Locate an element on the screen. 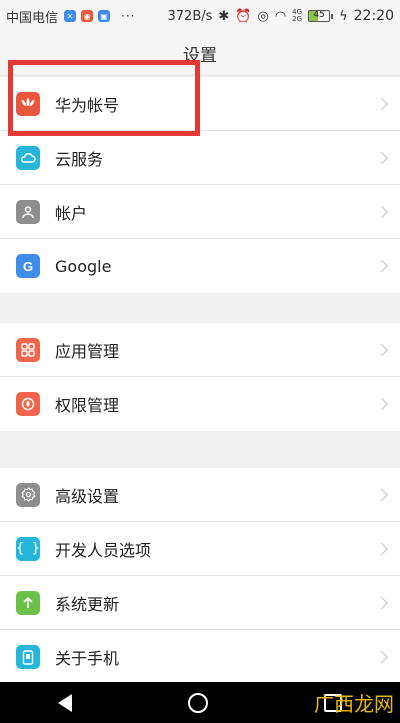  more-notifications-icon: ··· is located at coordinates (128, 16).